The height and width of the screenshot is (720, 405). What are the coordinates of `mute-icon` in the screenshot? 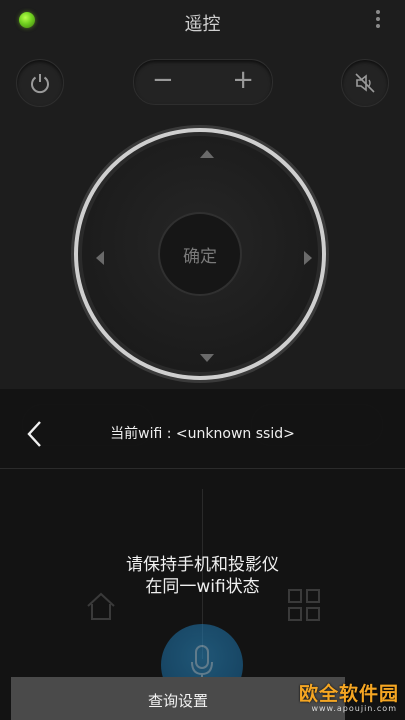 It's located at (365, 83).